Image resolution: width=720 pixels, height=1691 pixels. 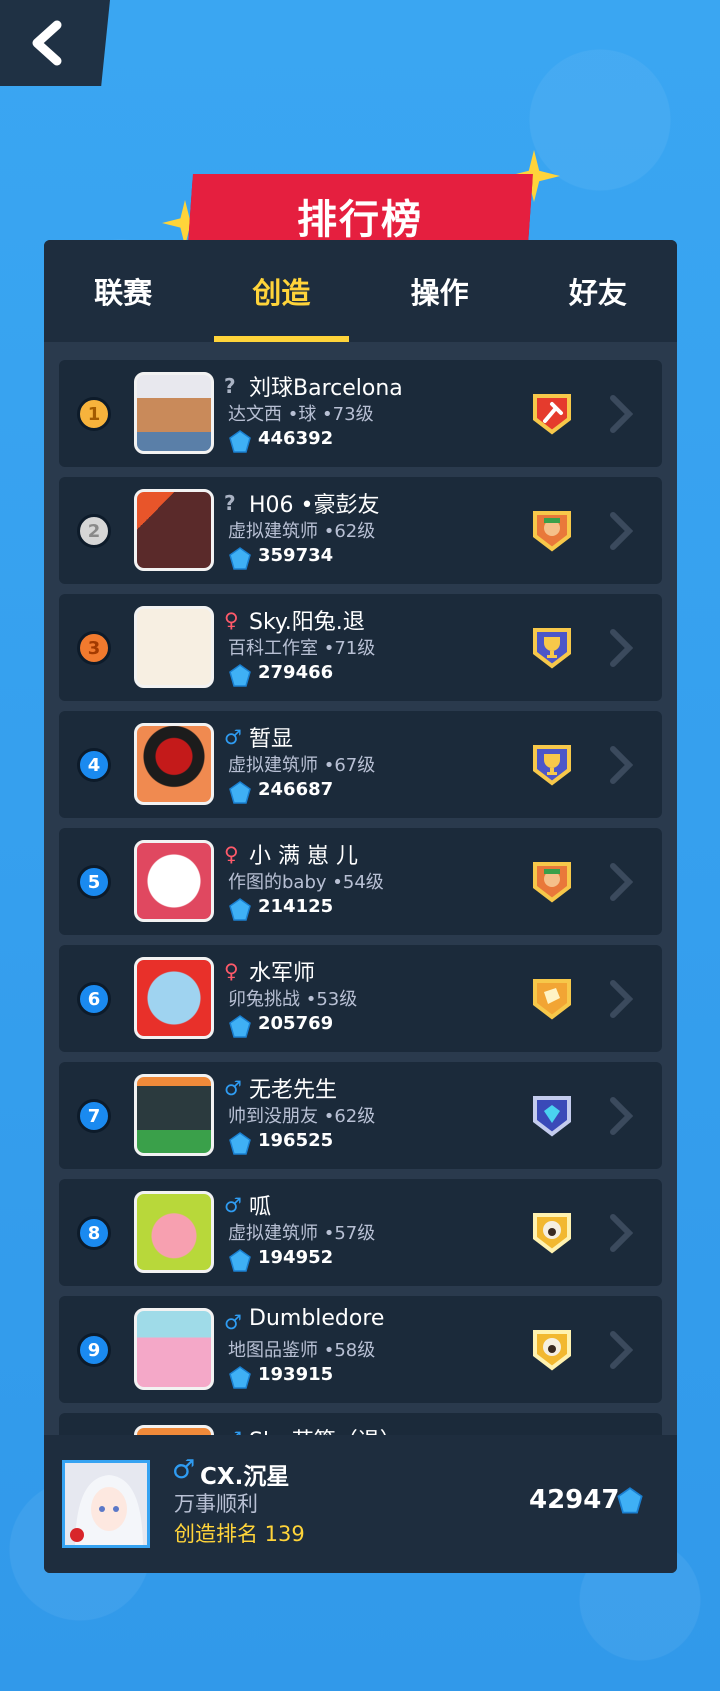 What do you see at coordinates (440, 291) in the screenshot?
I see `tab-operation: 操作` at bounding box center [440, 291].